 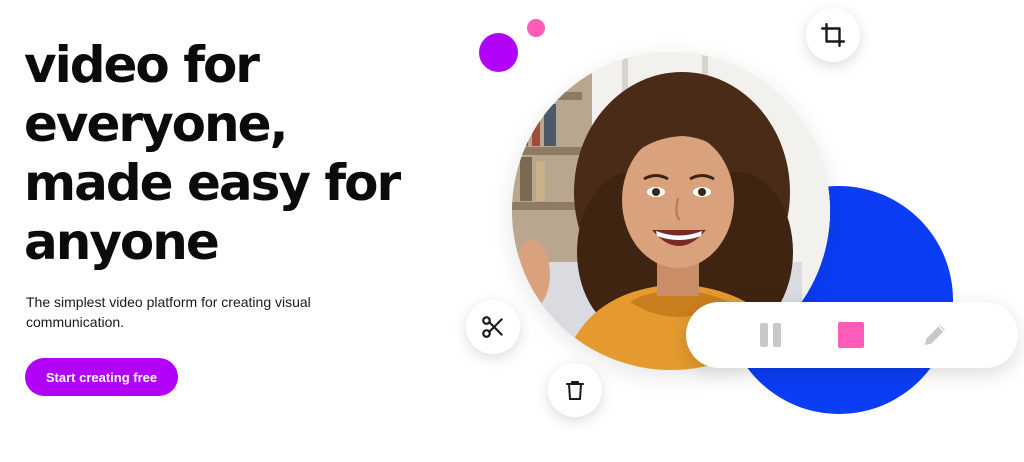 I want to click on hero-title-line: anyone, so click(x=122, y=242).